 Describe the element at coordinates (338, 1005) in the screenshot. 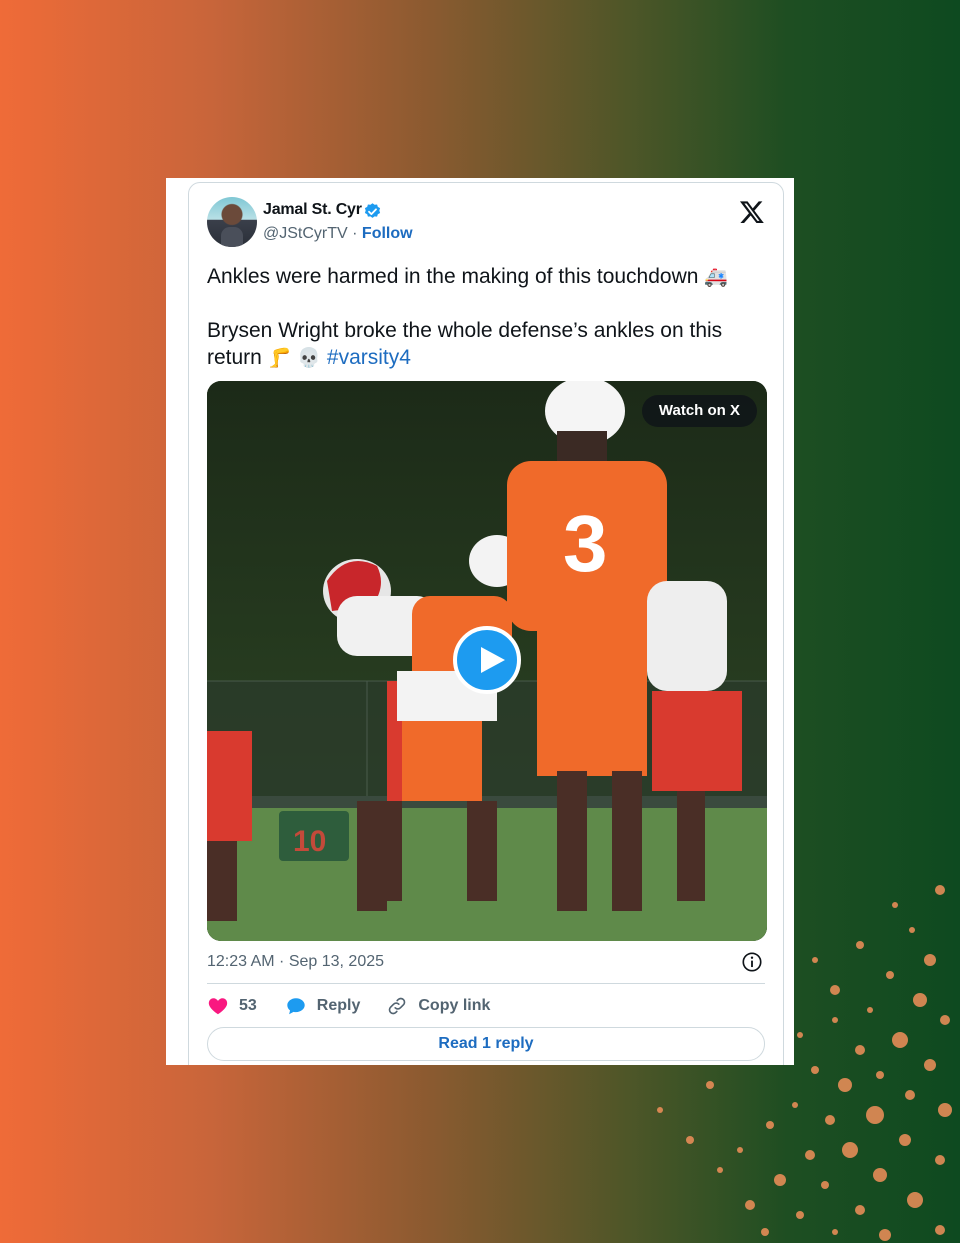

I see `reply-label: Reply` at that location.